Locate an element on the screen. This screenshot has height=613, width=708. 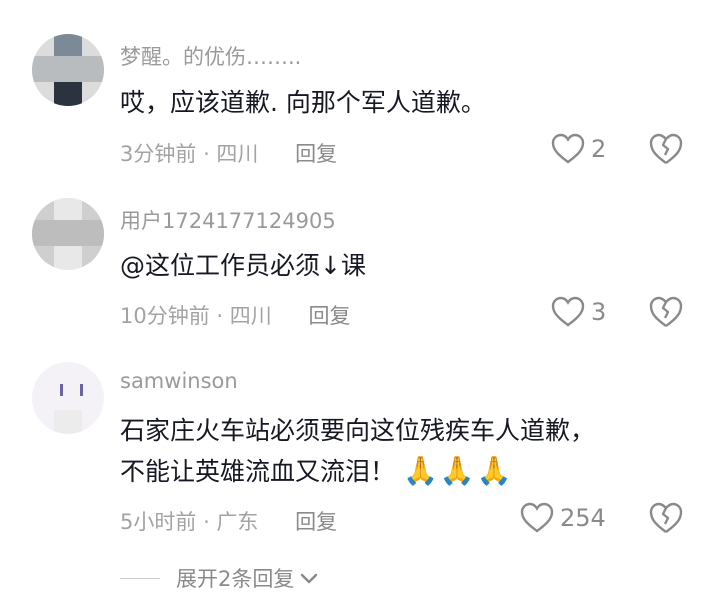
comment-text-line: 不能让英雄流血又流泪！ is located at coordinates (258, 471).